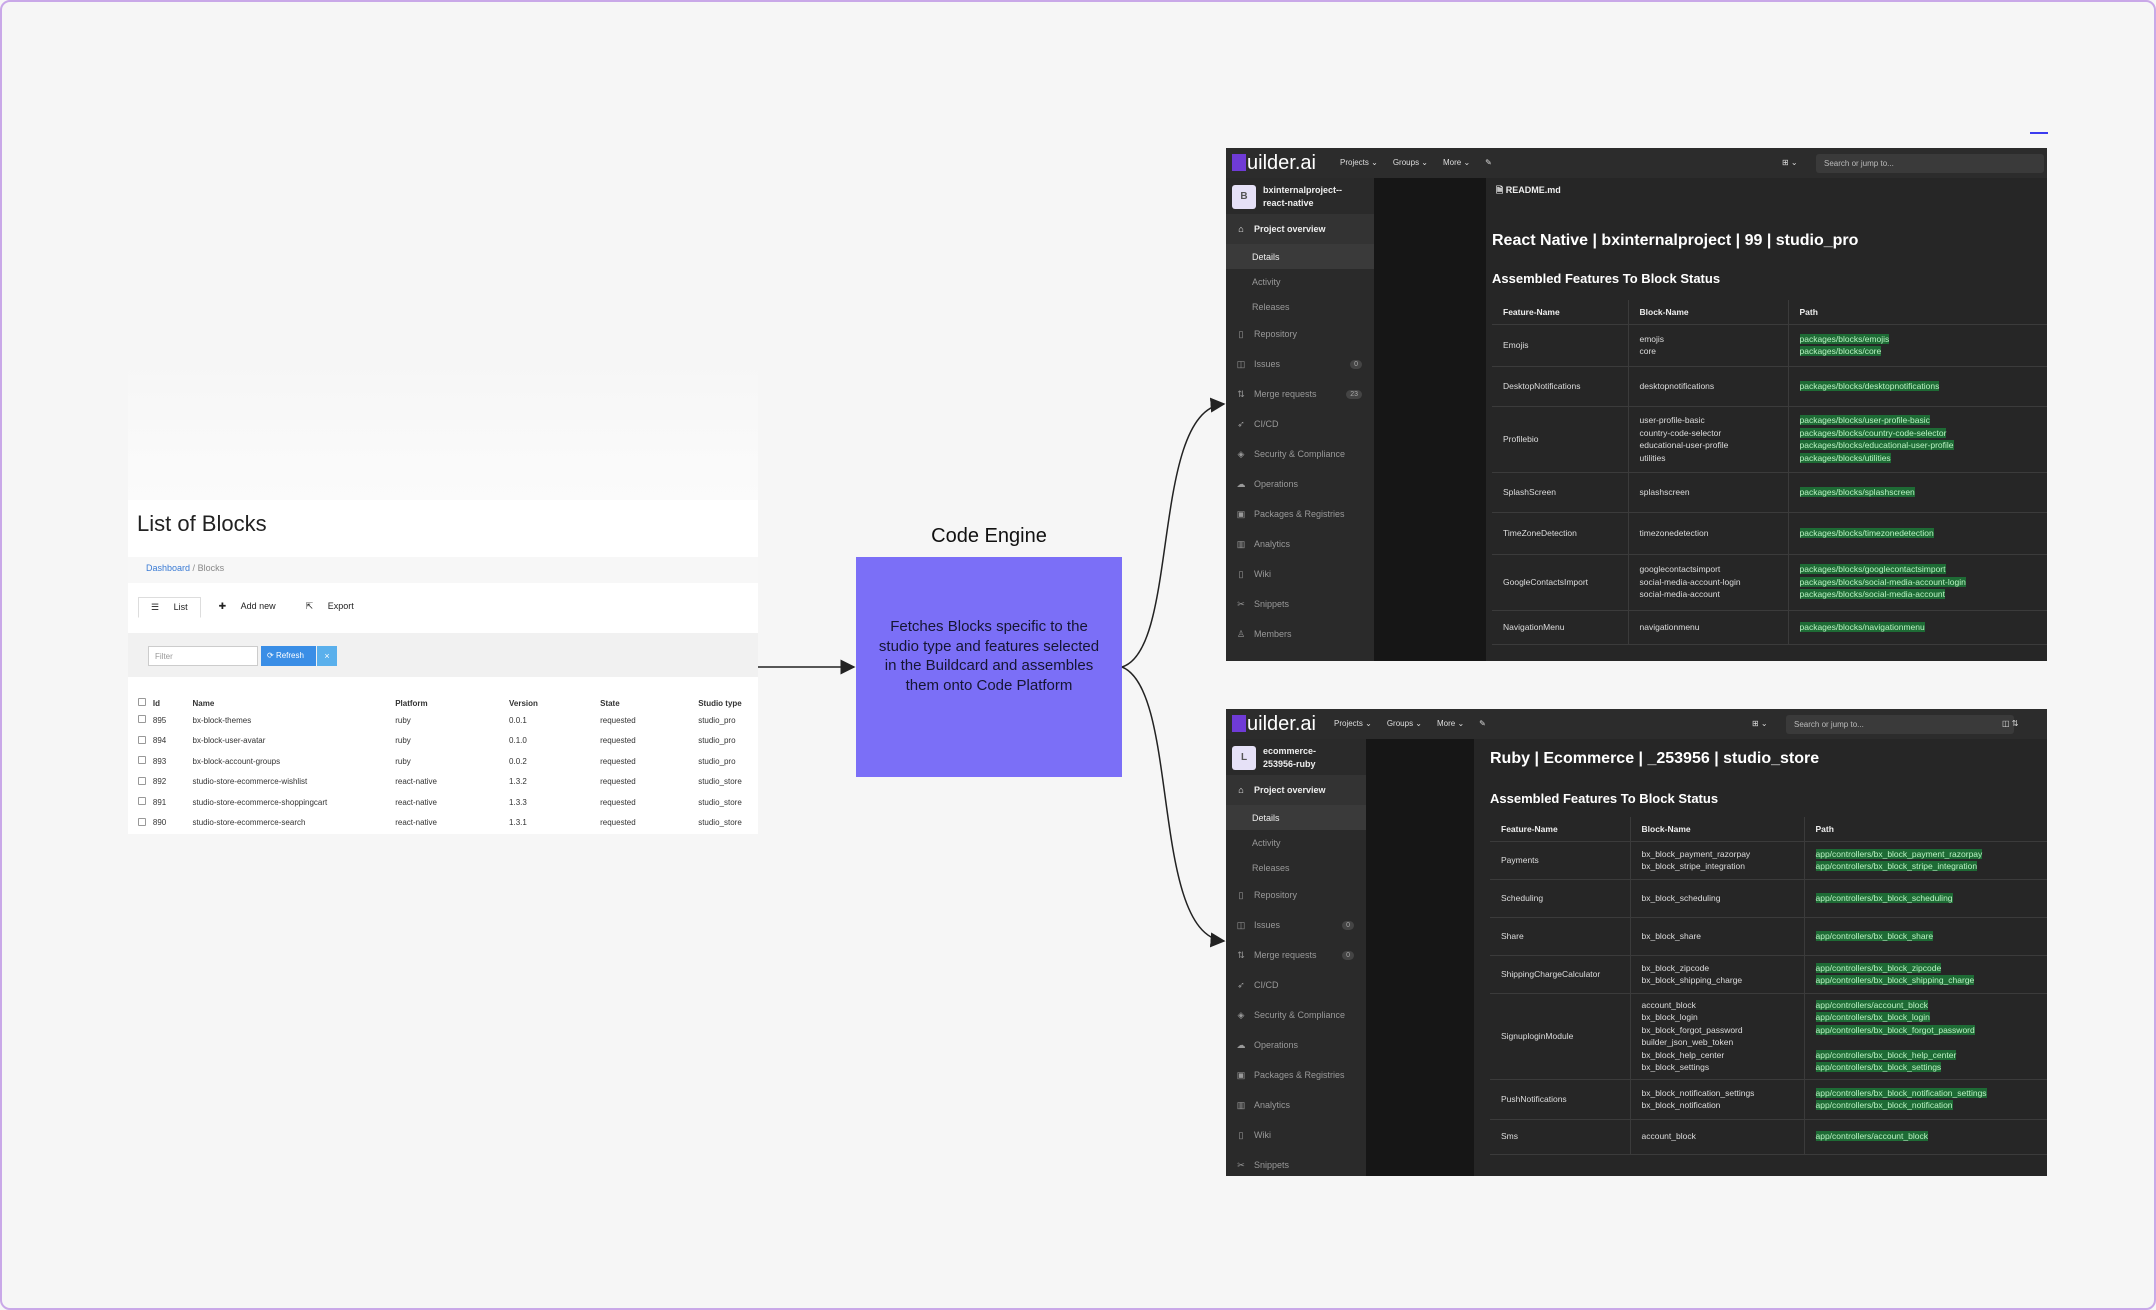 The width and height of the screenshot is (2156, 1310). What do you see at coordinates (1681, 897) in the screenshot?
I see `block-name: bx_block_scheduling` at bounding box center [1681, 897].